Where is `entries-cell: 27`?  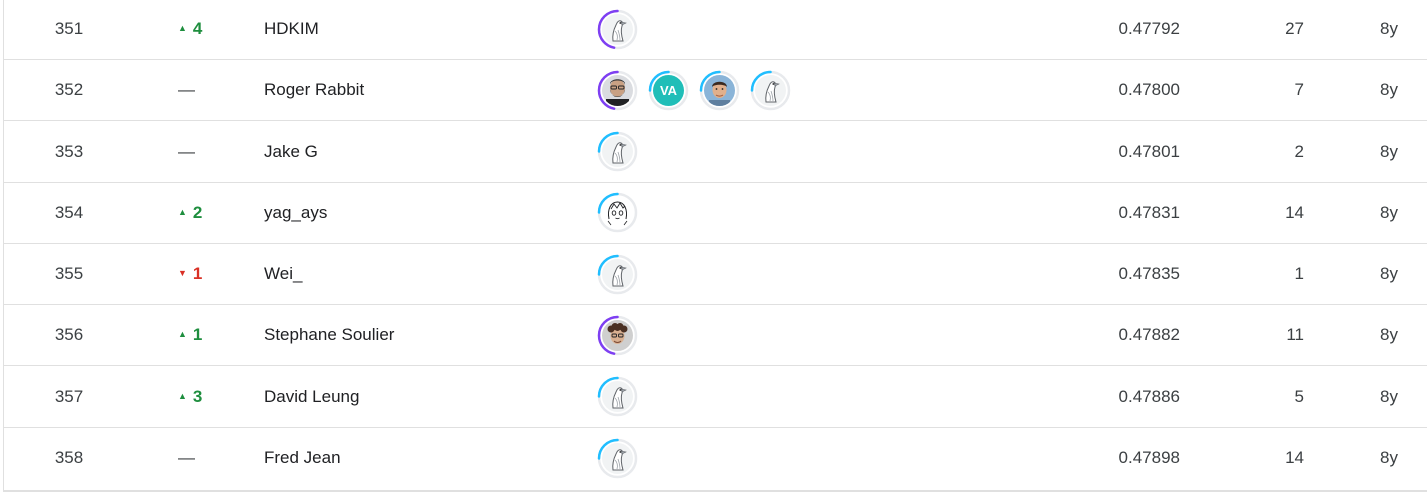
entries-cell: 27 is located at coordinates (1294, 28).